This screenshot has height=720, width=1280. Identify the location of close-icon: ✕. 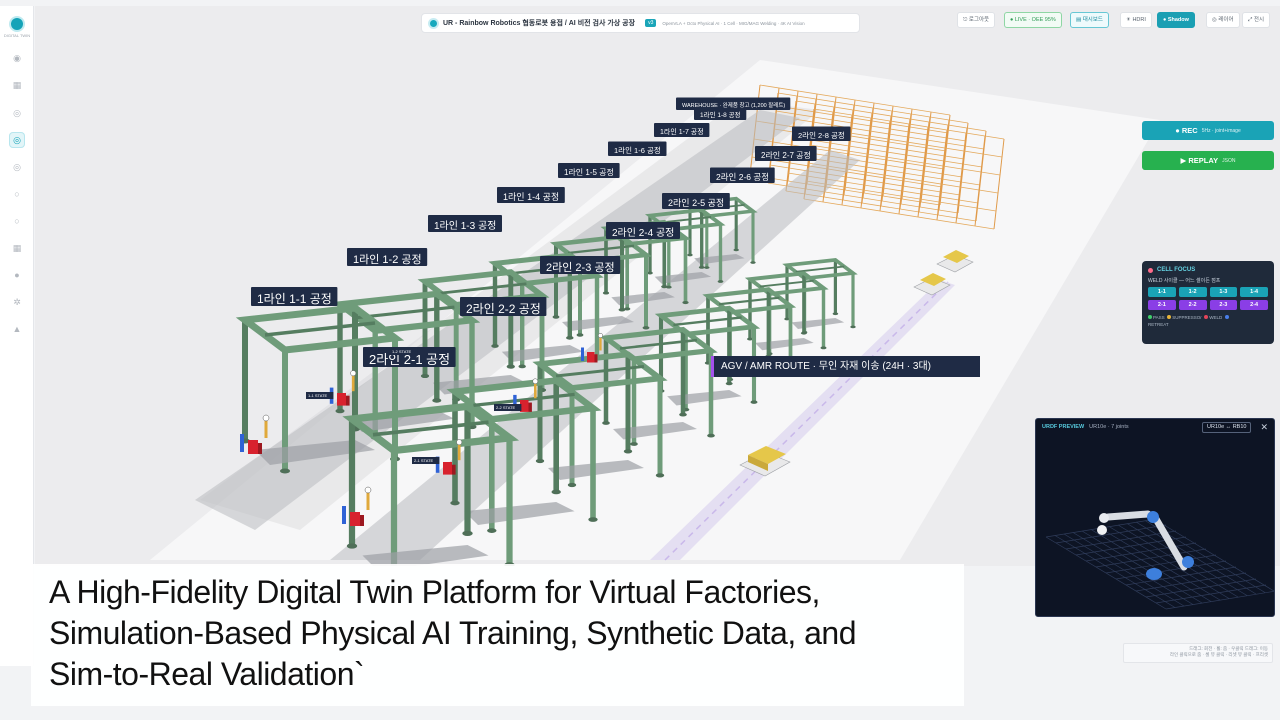
(1264, 427).